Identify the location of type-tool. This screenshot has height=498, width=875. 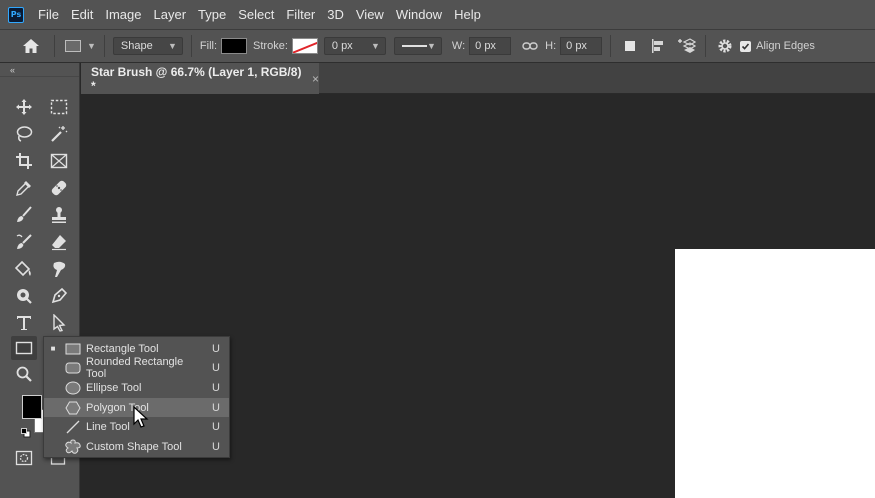
(24, 323).